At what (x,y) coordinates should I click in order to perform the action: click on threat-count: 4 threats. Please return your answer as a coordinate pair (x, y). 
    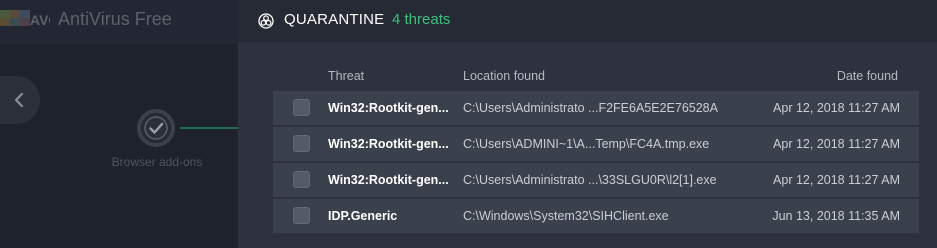
    Looking at the image, I should click on (421, 19).